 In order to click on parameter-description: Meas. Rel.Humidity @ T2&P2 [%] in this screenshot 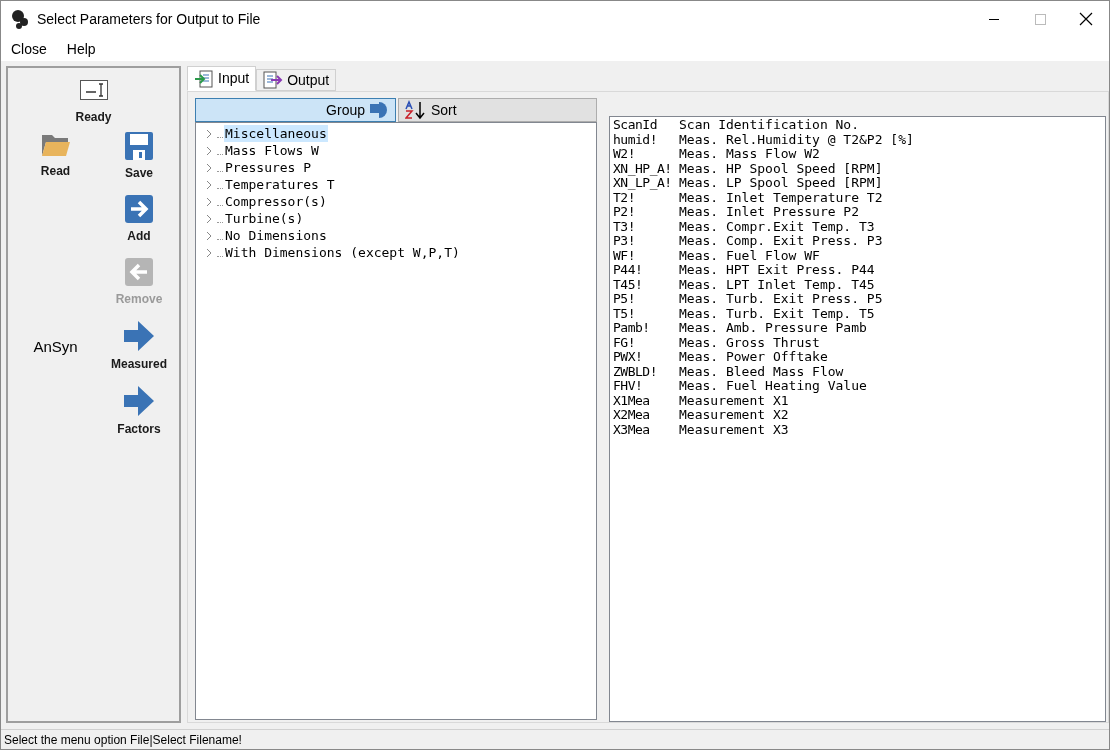, I will do `click(796, 139)`.